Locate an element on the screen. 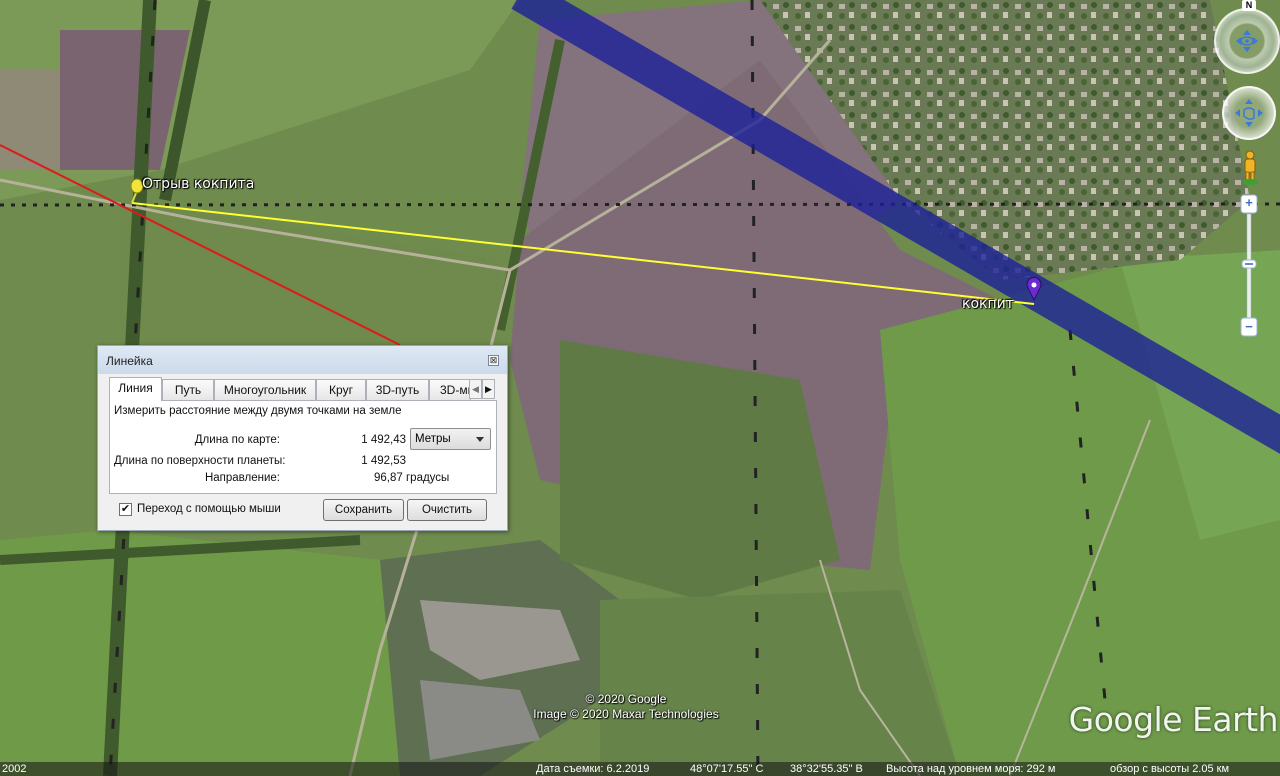 The image size is (1280, 776). street-view-pegman-icon is located at coordinates (1250, 168).